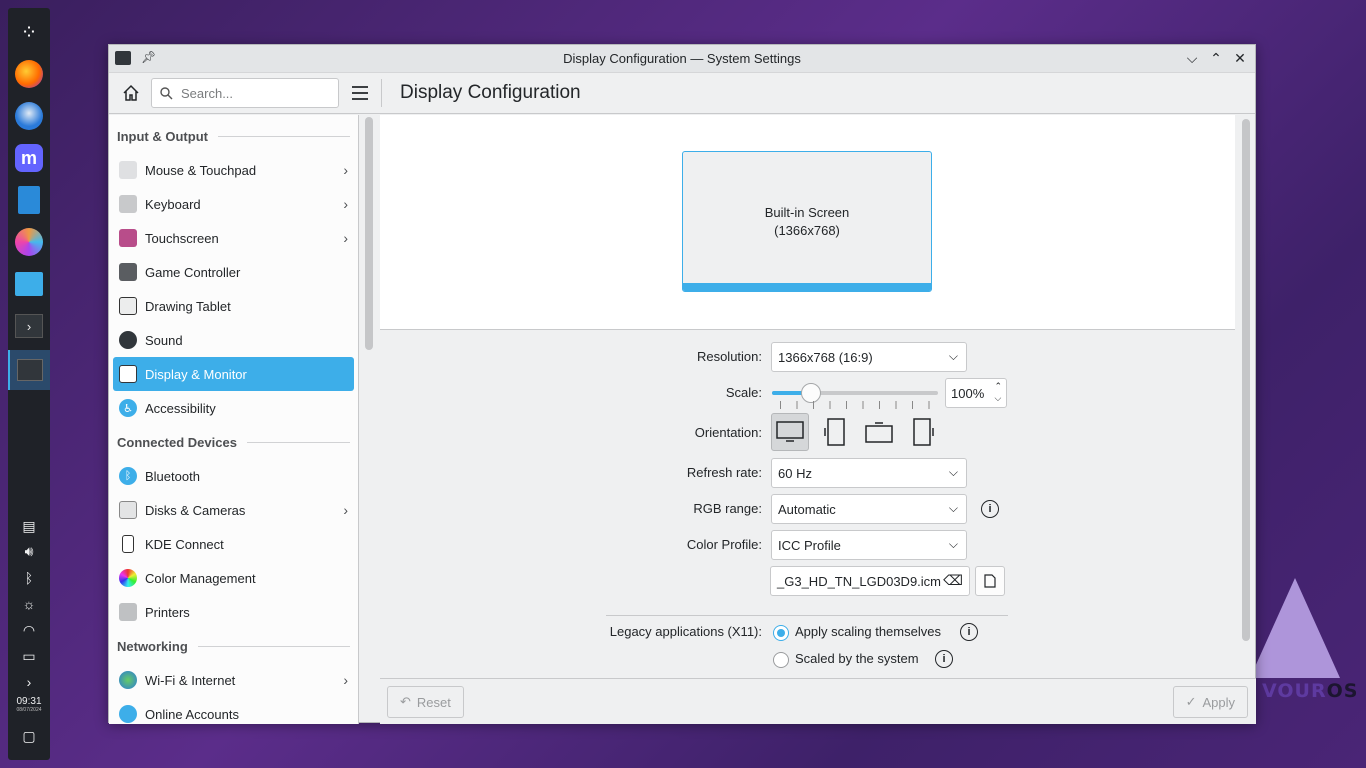  Describe the element at coordinates (29, 158) in the screenshot. I see `mastodon-icon: m` at that location.